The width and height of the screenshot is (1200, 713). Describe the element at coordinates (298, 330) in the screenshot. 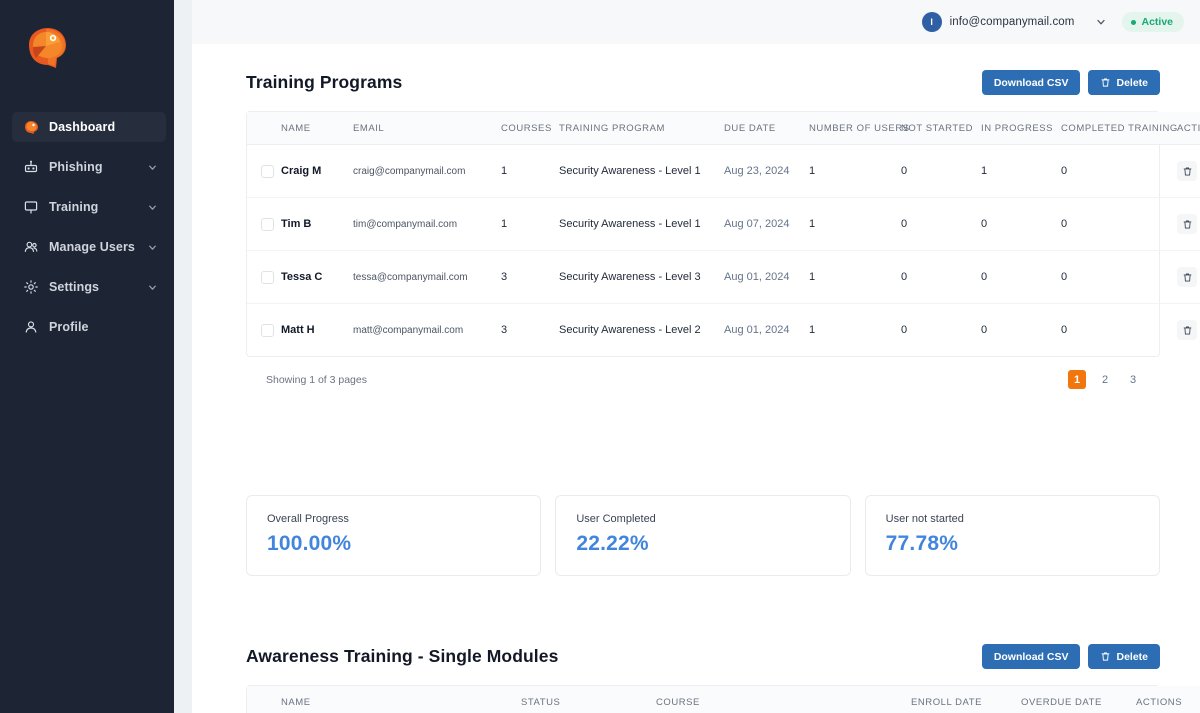

I see `cell-name: Matt H` at that location.